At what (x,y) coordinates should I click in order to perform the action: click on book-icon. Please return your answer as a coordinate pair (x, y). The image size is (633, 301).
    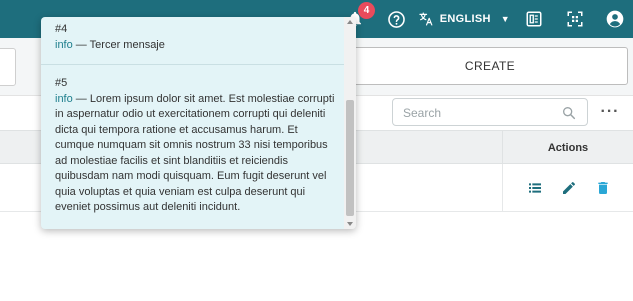
    Looking at the image, I should click on (534, 19).